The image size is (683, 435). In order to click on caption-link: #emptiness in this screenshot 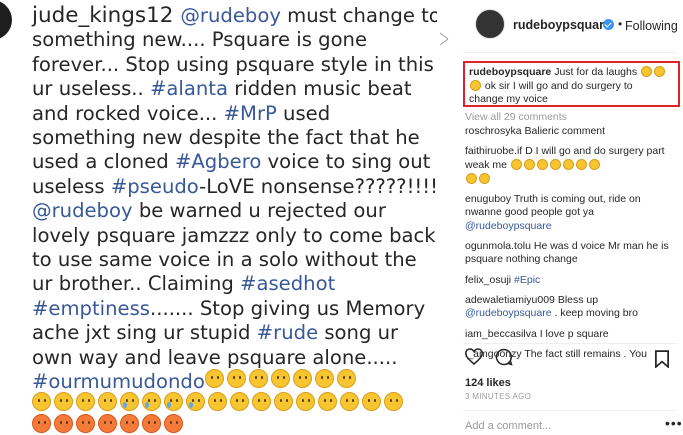, I will do `click(91, 308)`.